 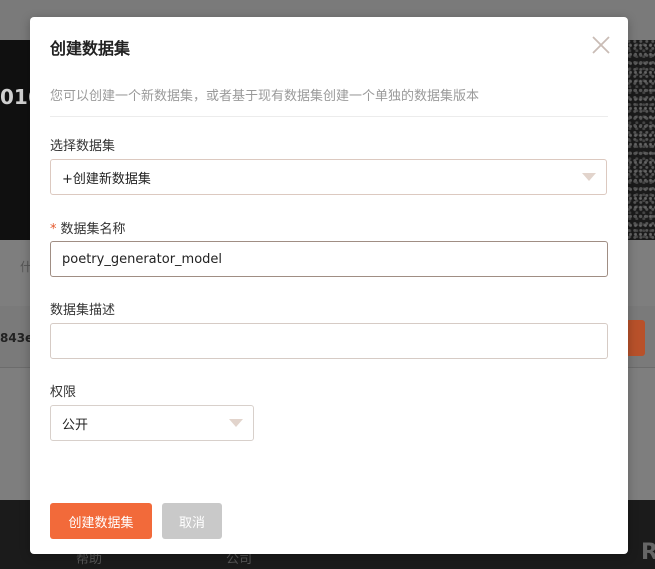 I want to click on dialog-title: 创建数据集, so click(x=90, y=48).